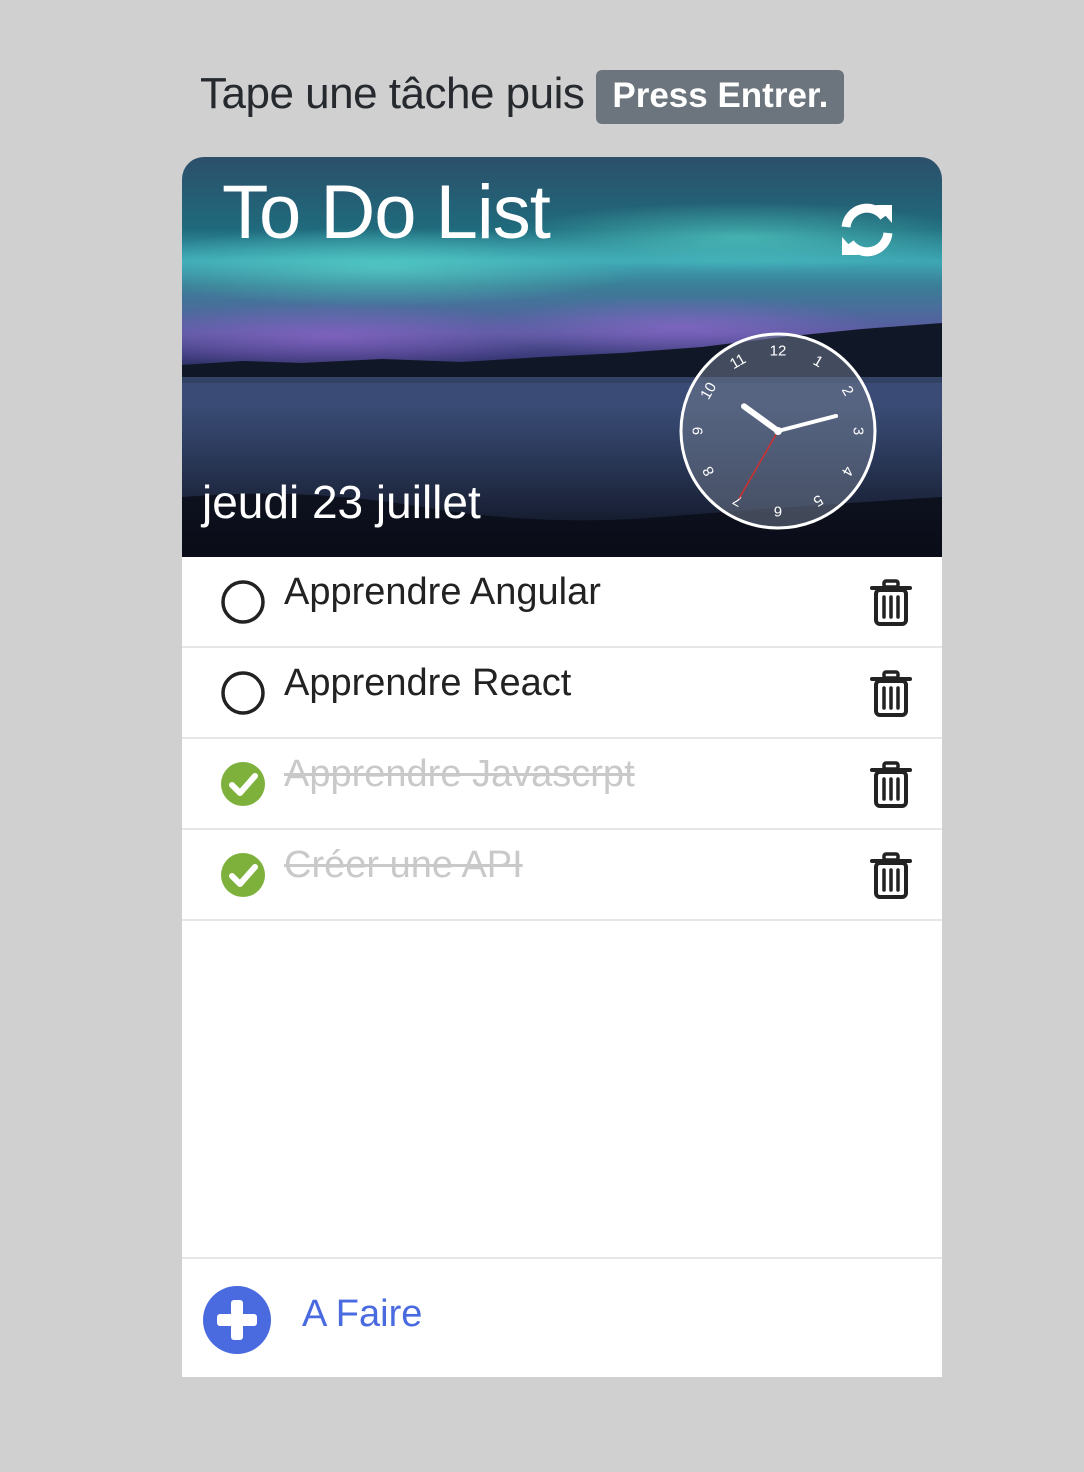 Image resolution: width=1084 pixels, height=1472 pixels. Describe the element at coordinates (341, 502) in the screenshot. I see `current-date: jeudi 23 juillet` at that location.